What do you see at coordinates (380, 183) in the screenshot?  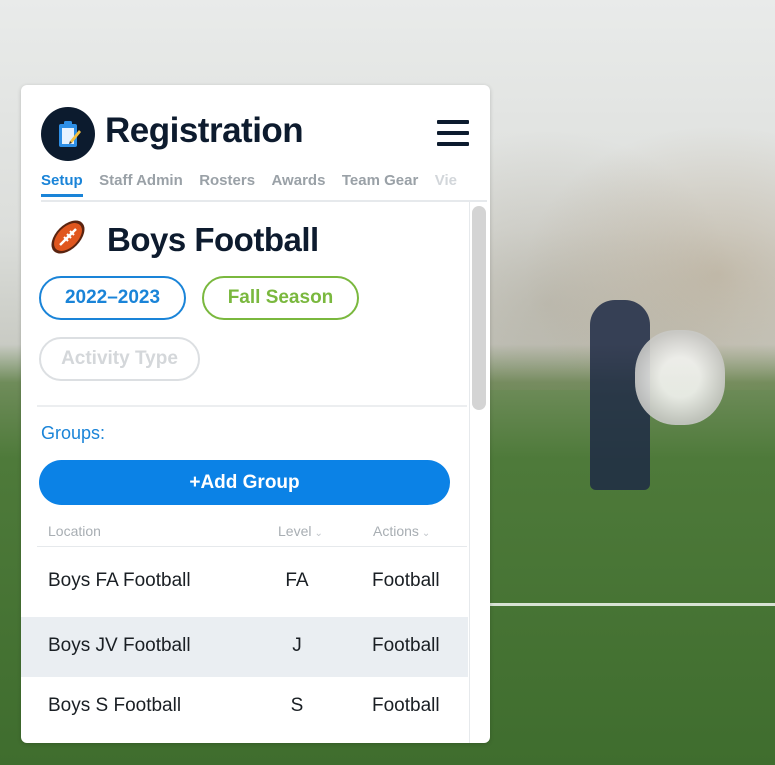 I see `tab-team-gear: Team Gear` at bounding box center [380, 183].